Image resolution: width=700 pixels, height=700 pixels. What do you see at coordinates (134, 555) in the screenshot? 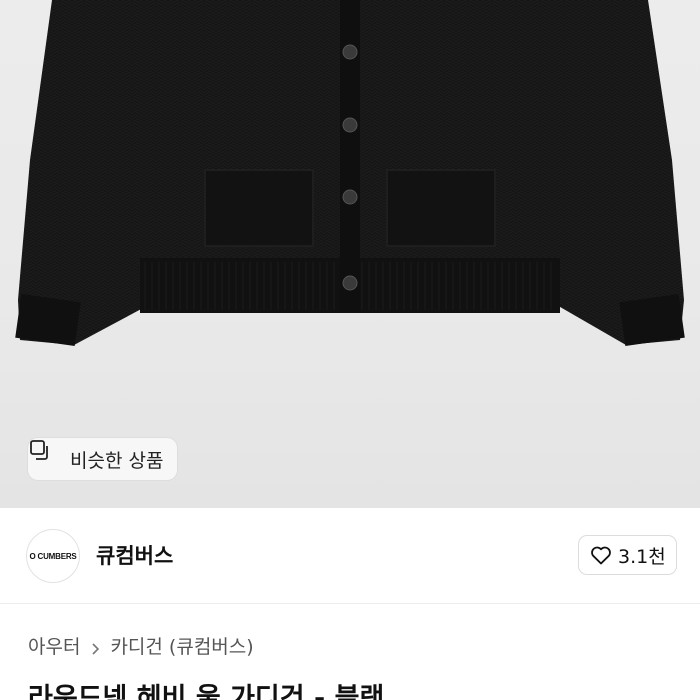
I see `seller-name: 큐컴버스` at bounding box center [134, 555].